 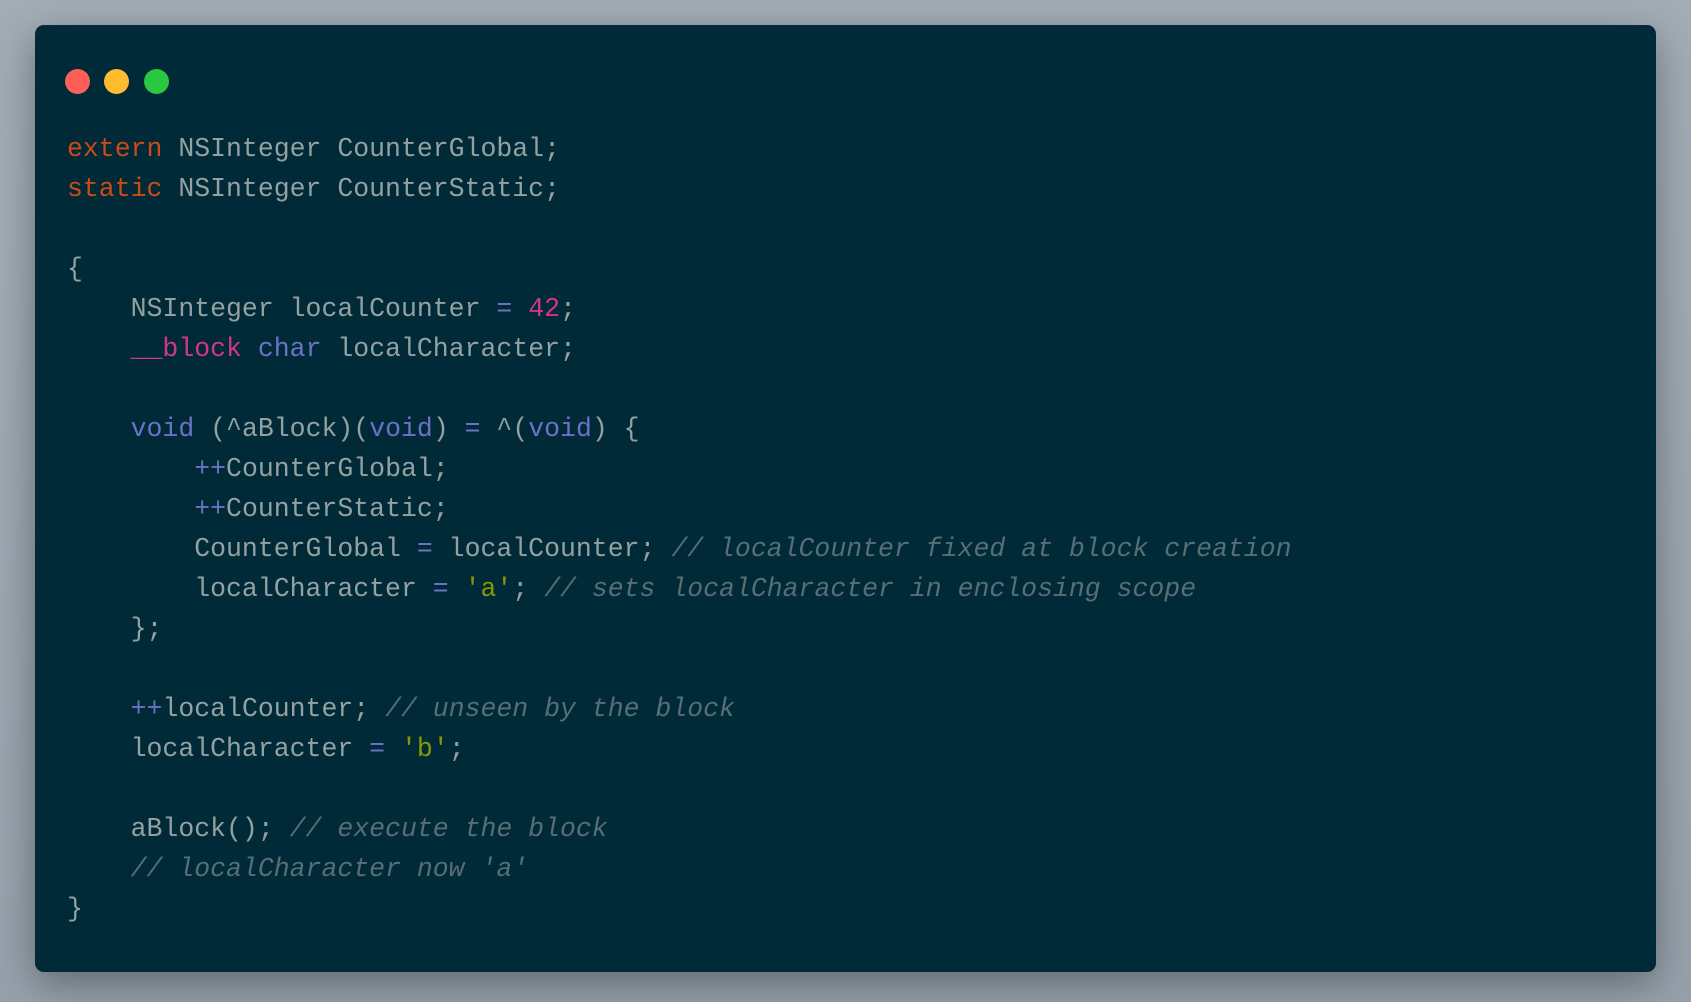 I want to click on code-line: static NSInteger CounterStatic;, so click(x=679, y=189).